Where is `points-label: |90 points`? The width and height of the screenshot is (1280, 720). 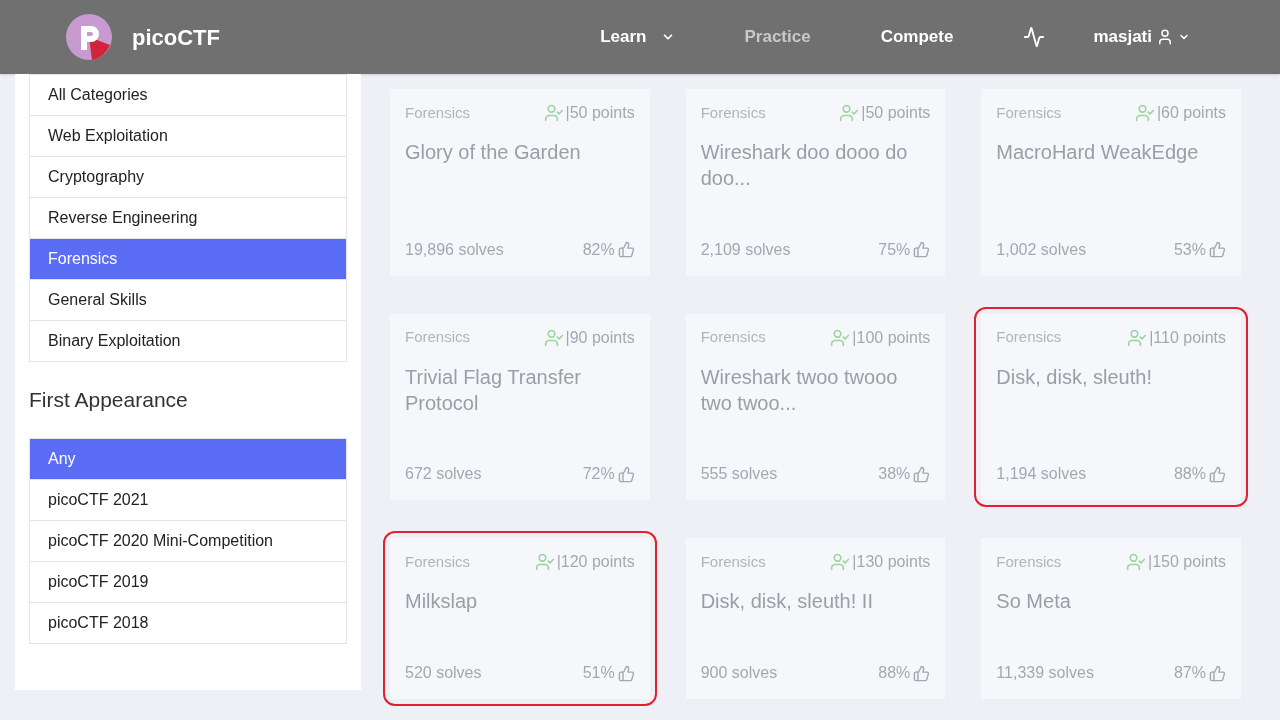
points-label: |90 points is located at coordinates (600, 337).